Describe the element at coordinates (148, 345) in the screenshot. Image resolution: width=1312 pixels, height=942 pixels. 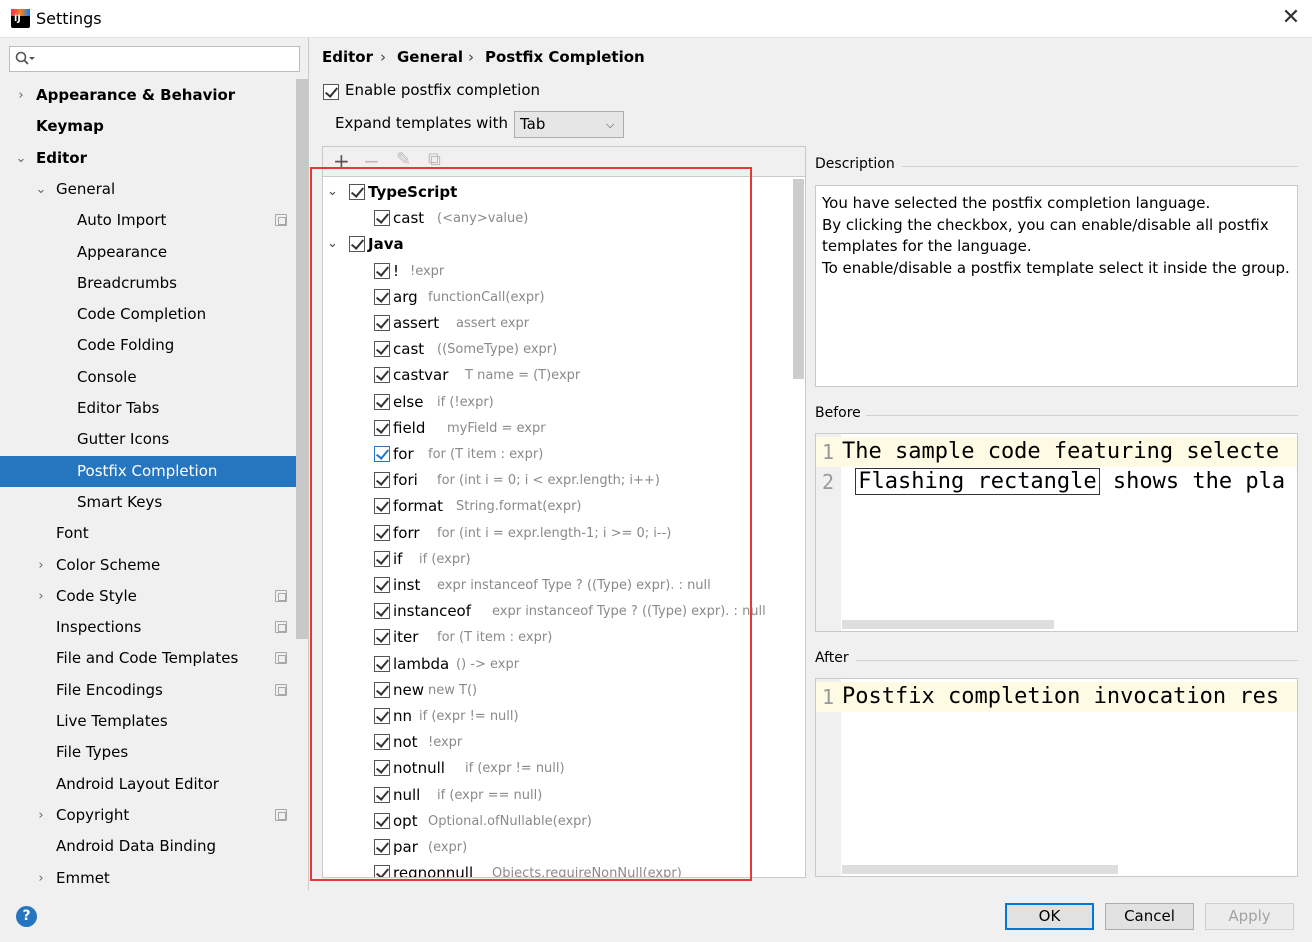
I see `sidebar-item-code-folding: Code Folding` at that location.